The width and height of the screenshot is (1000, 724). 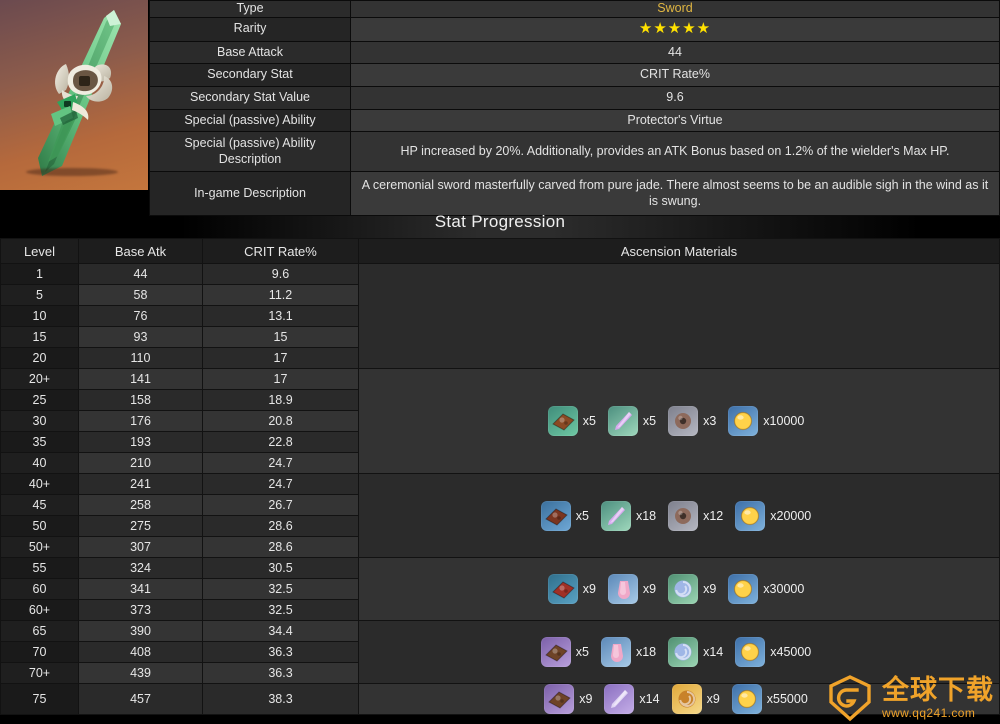 What do you see at coordinates (280, 526) in the screenshot?
I see `crit-rate-cell: 28.6` at bounding box center [280, 526].